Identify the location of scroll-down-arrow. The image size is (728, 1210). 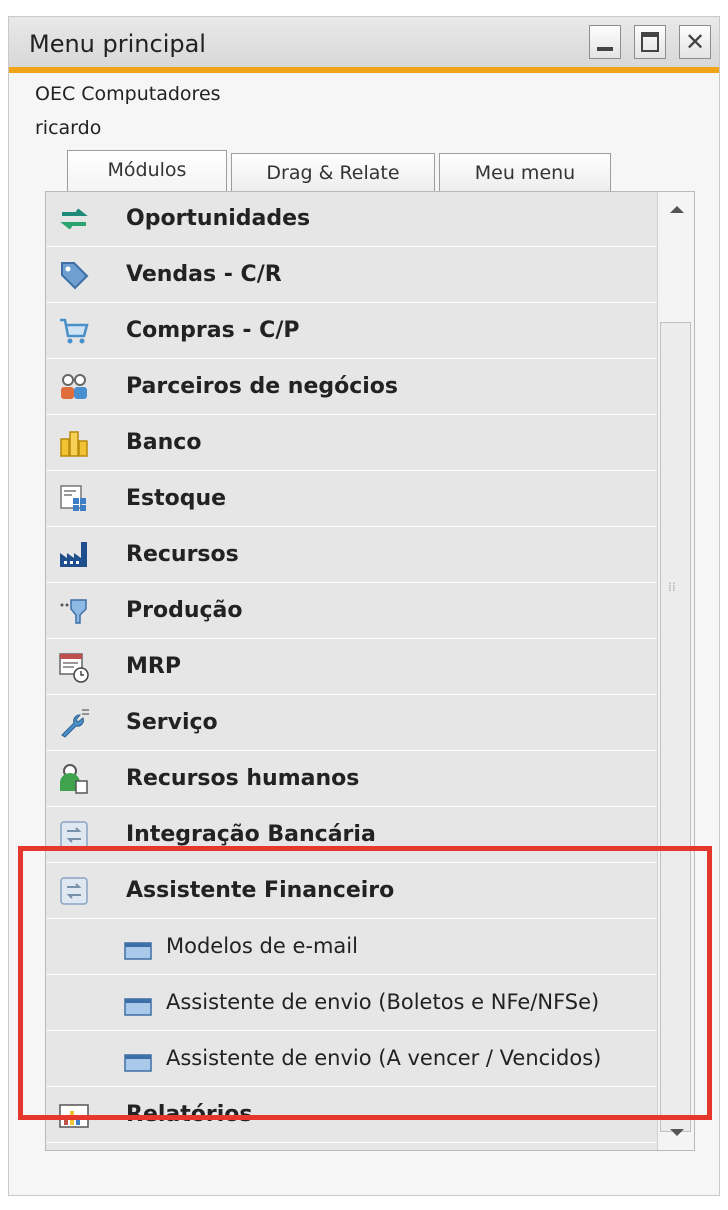
(677, 1132).